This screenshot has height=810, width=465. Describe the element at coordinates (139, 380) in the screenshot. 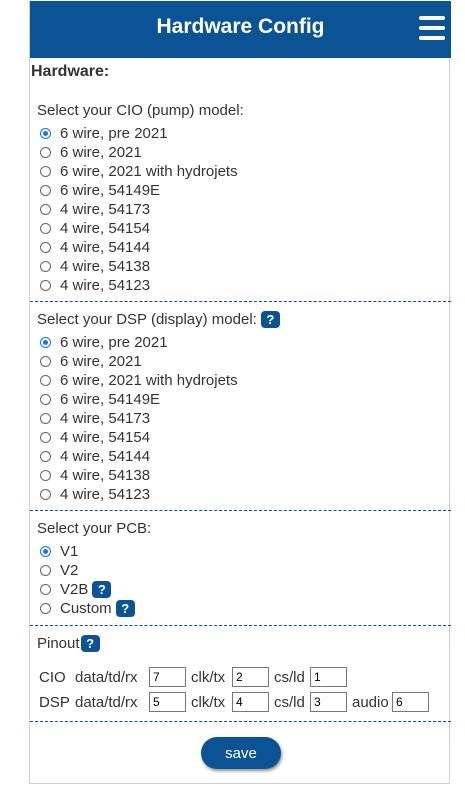

I see `dsp-option: 6 wire, 2021 with hydrojets` at that location.